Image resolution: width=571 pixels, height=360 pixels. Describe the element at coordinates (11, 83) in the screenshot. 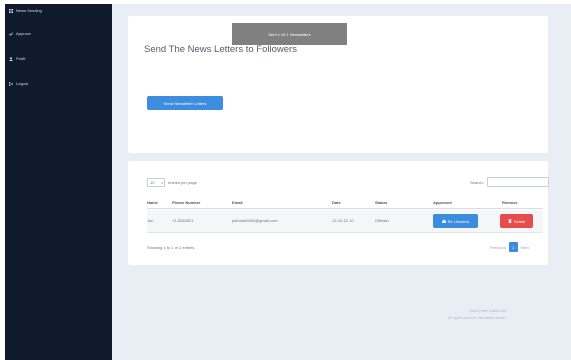

I see `logout-icon` at that location.